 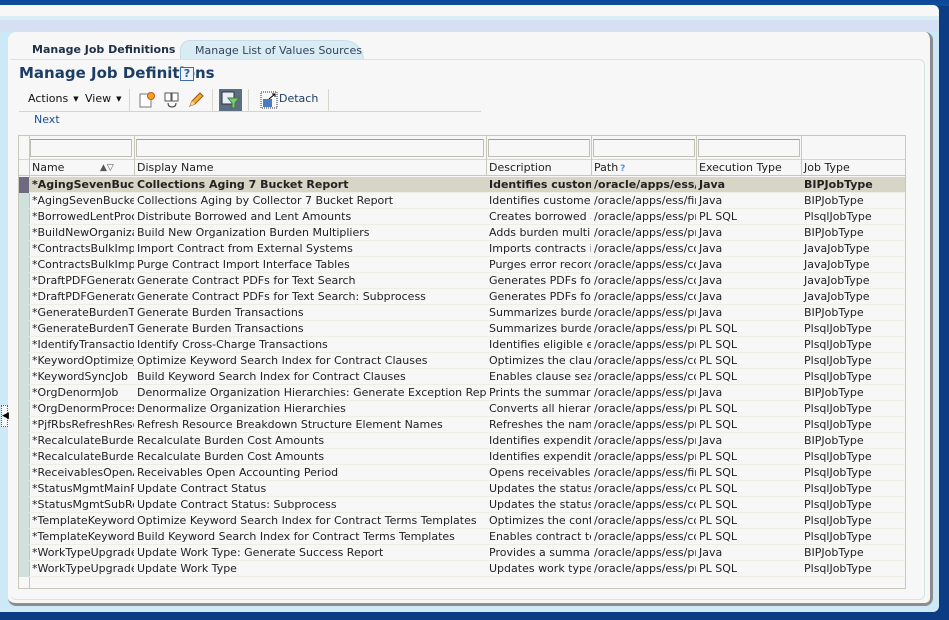 What do you see at coordinates (98, 98) in the screenshot?
I see `view-label: View` at bounding box center [98, 98].